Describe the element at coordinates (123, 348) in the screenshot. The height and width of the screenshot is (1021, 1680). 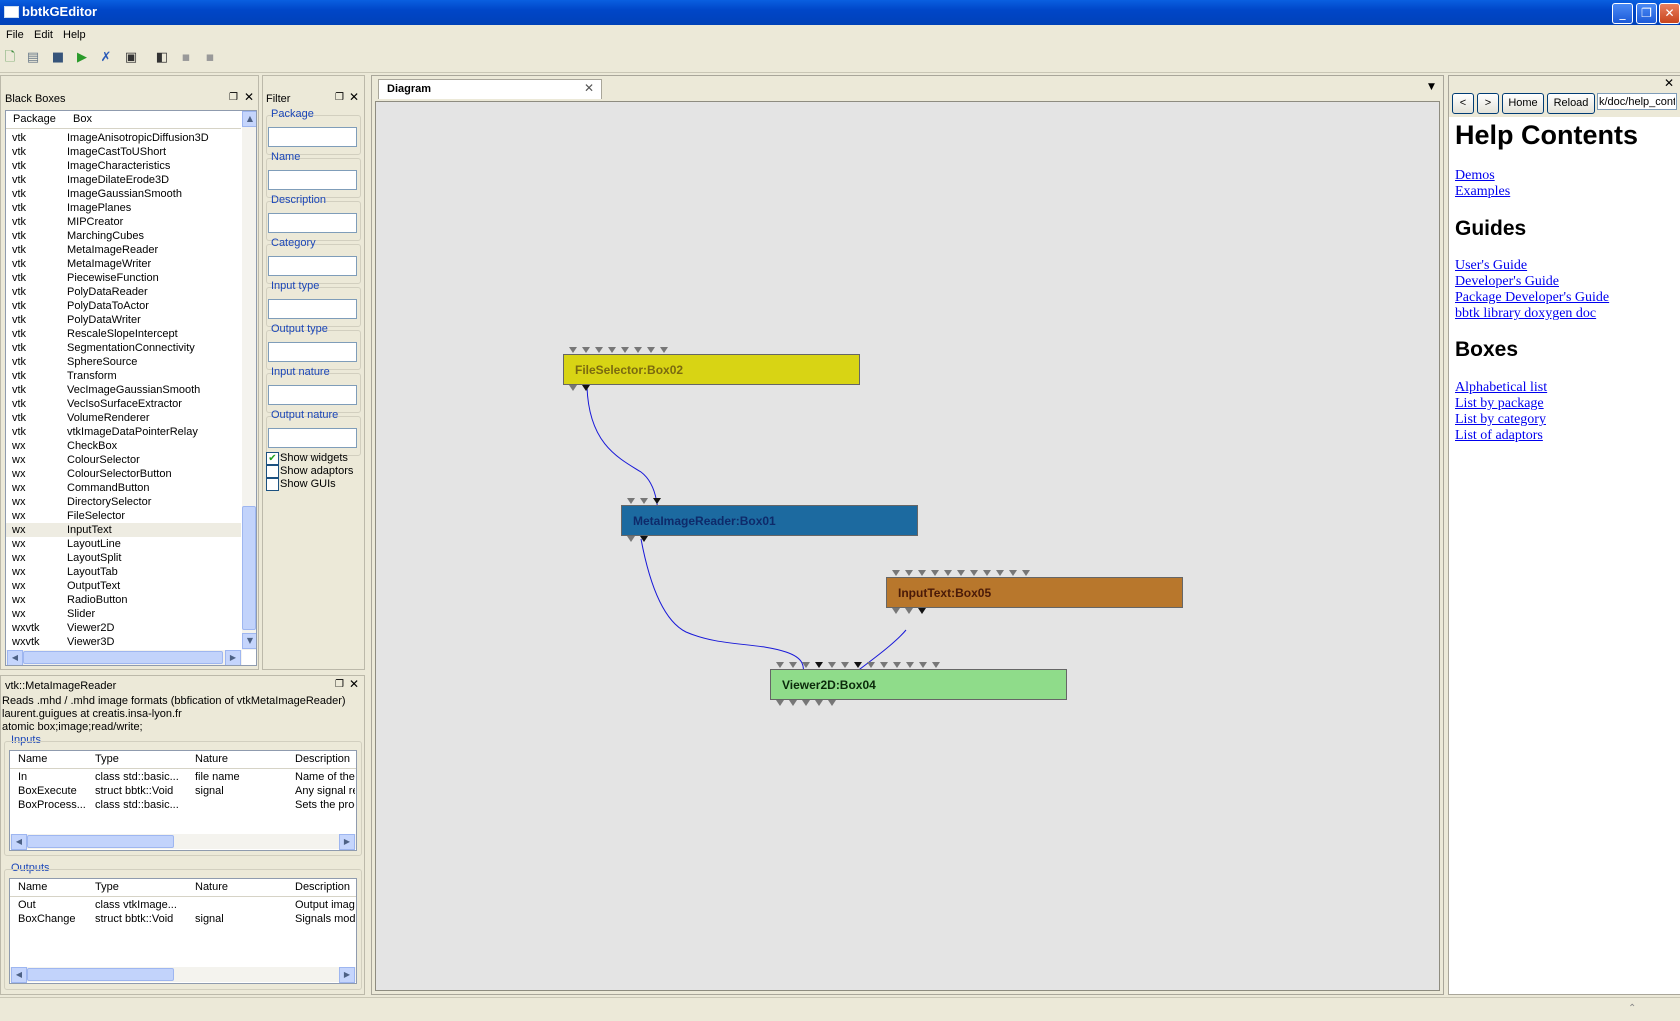
I see `list-item: vtk SegmentationConnectivity` at that location.